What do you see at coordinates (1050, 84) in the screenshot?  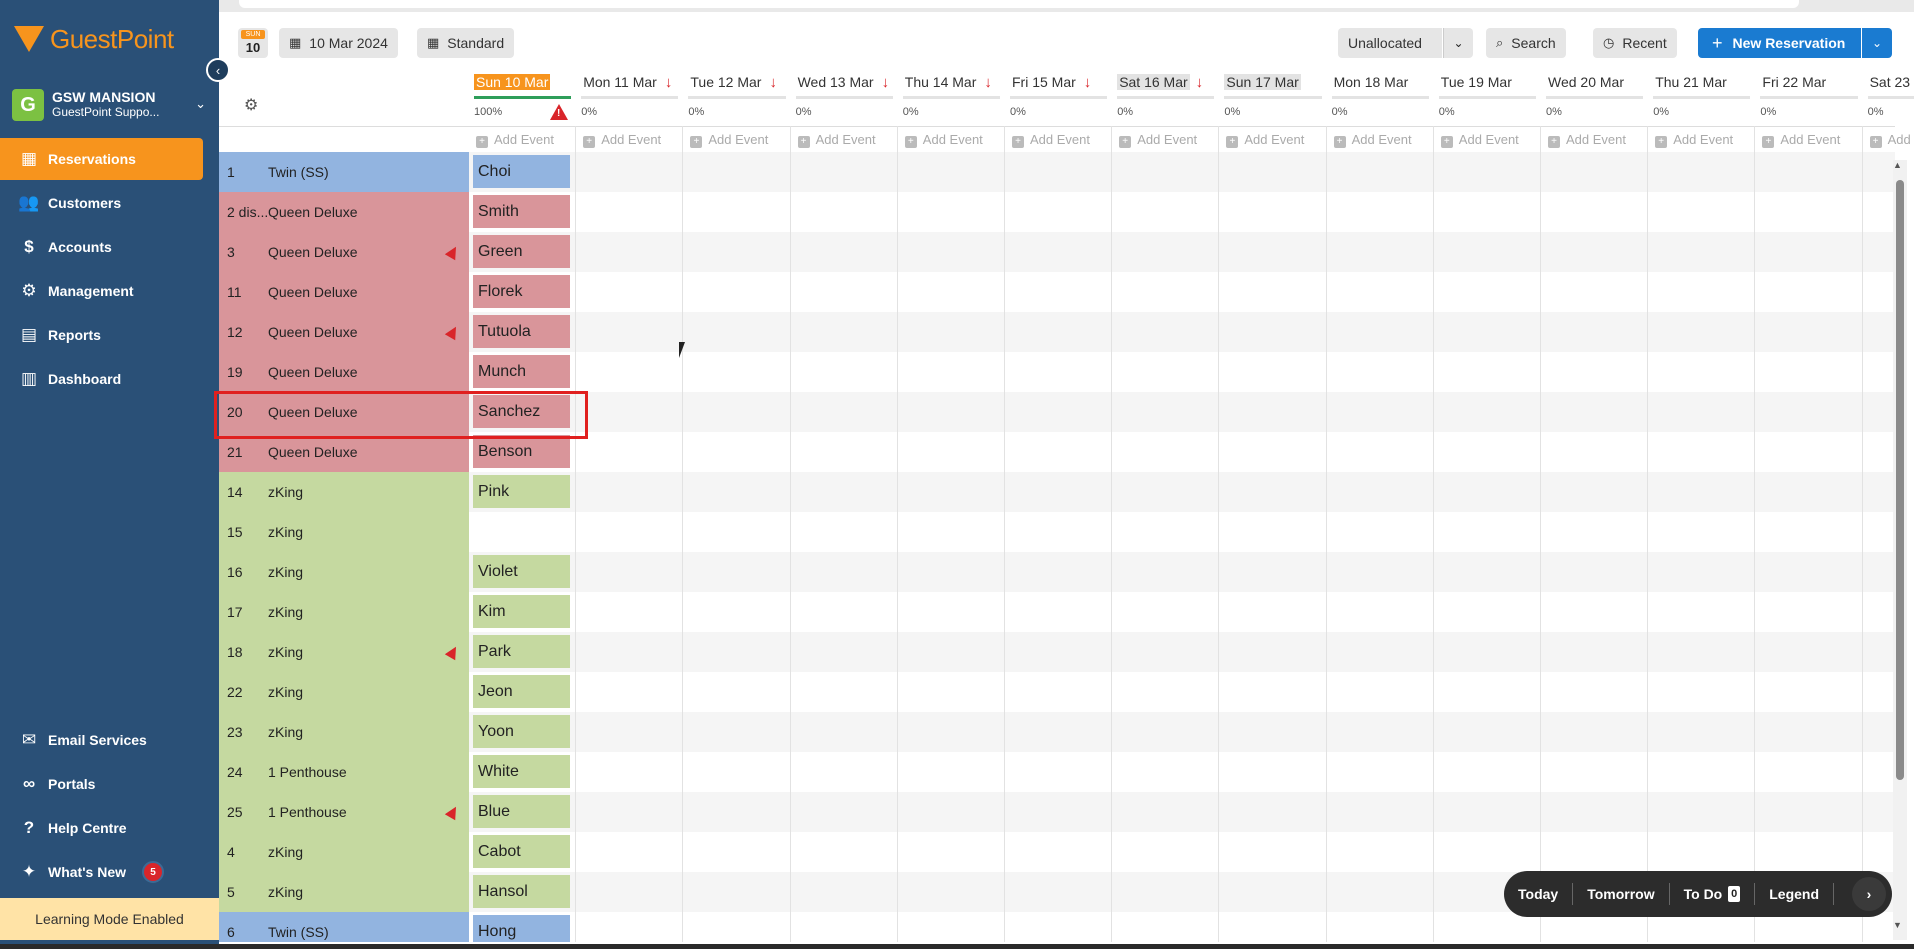 I see `date-column-header: Fri 15 Mar ↓` at bounding box center [1050, 84].